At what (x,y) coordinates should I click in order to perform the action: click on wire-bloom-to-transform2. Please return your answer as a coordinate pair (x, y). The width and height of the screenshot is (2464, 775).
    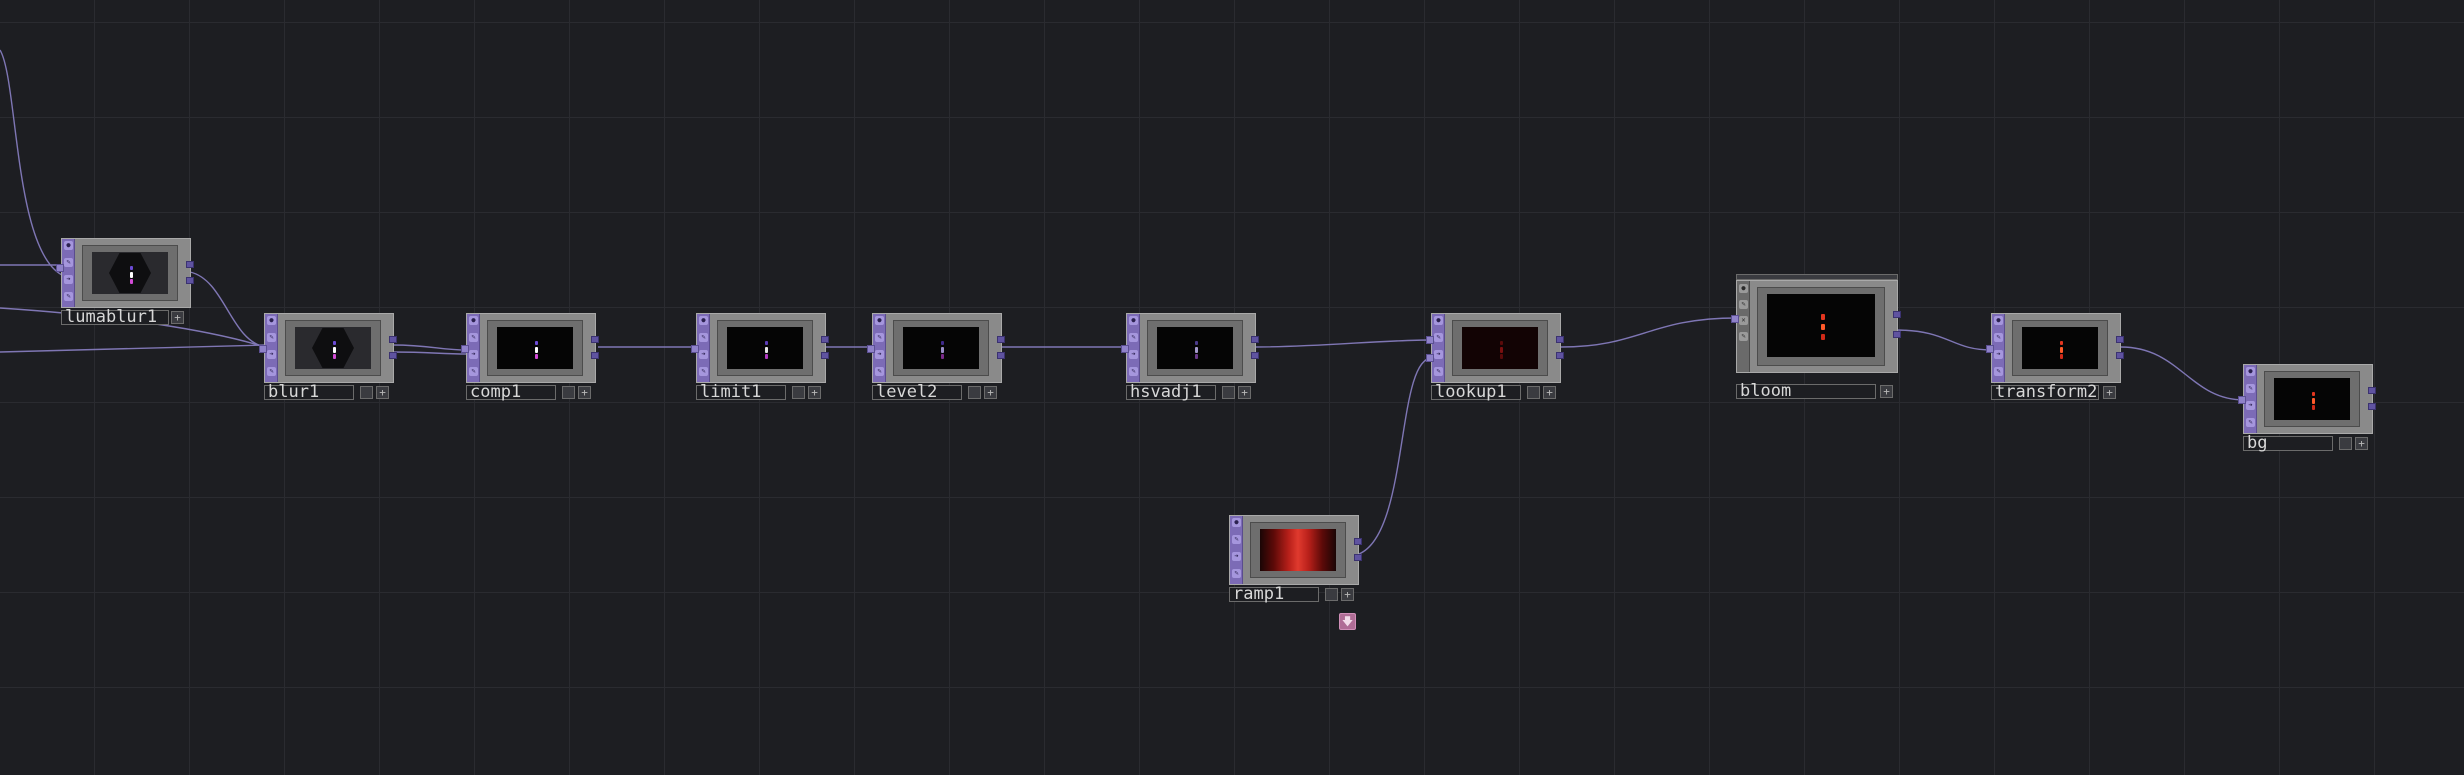
    Looking at the image, I should click on (1943, 340).